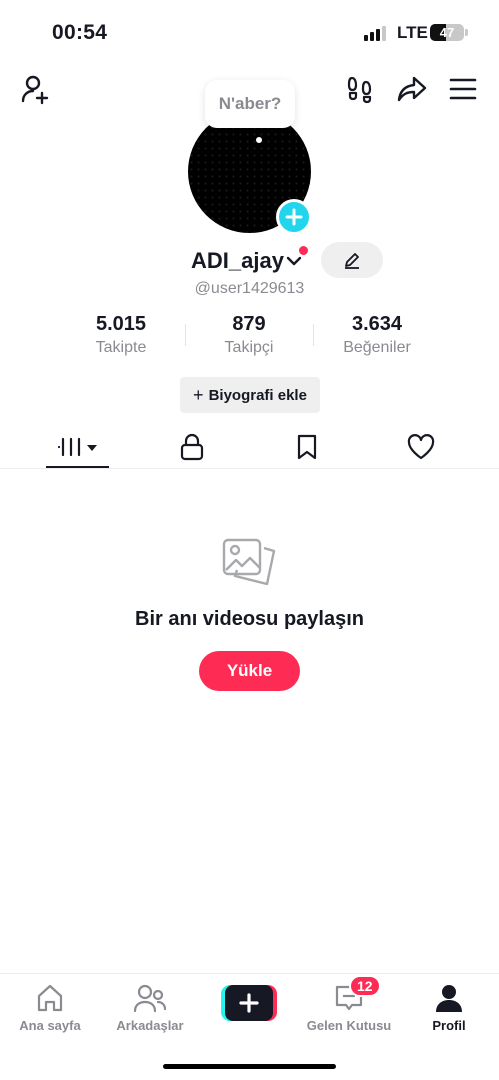  Describe the element at coordinates (259, 140) in the screenshot. I see `bubble-tail-dot` at that location.